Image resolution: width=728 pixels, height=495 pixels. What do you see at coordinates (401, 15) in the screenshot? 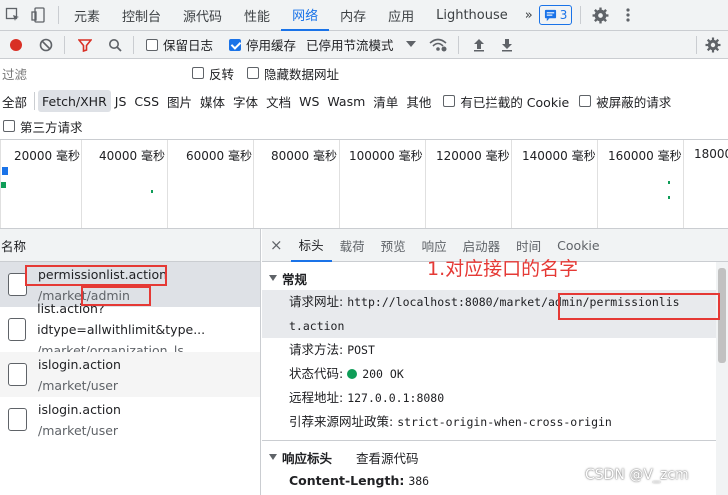
I see `tab-application: 应用` at bounding box center [401, 15].